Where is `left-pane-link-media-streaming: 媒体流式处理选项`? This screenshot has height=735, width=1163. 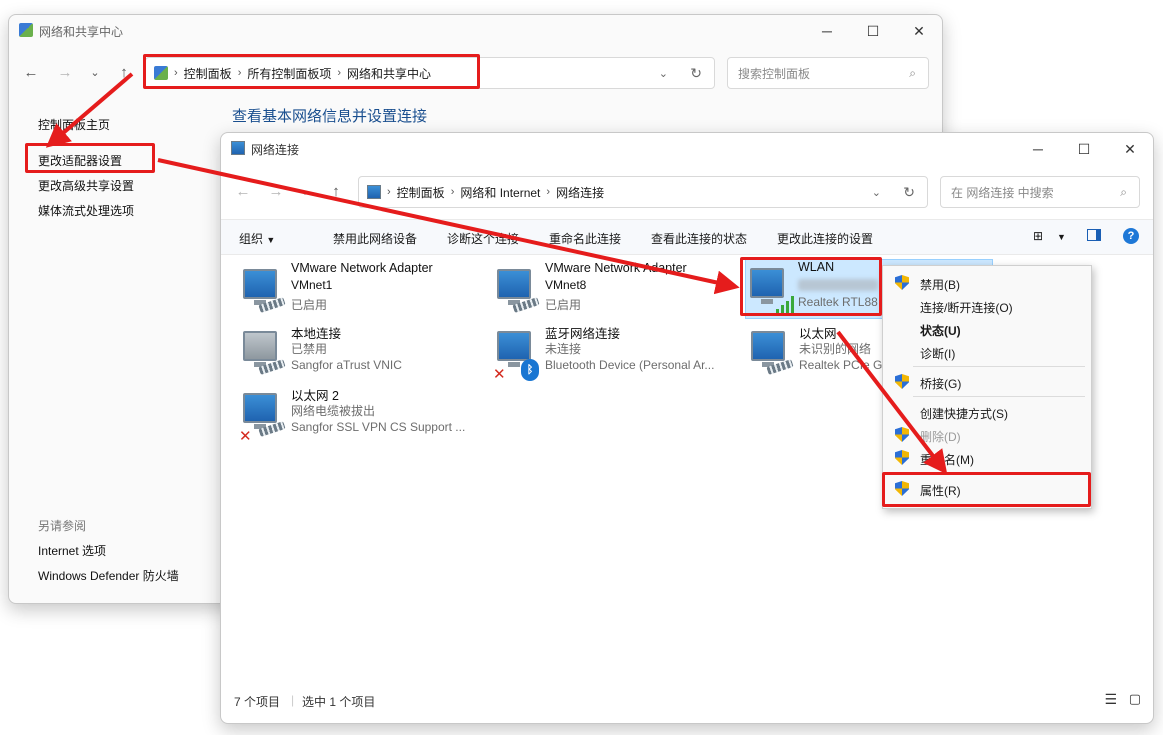 left-pane-link-media-streaming: 媒体流式处理选项 is located at coordinates (86, 210).